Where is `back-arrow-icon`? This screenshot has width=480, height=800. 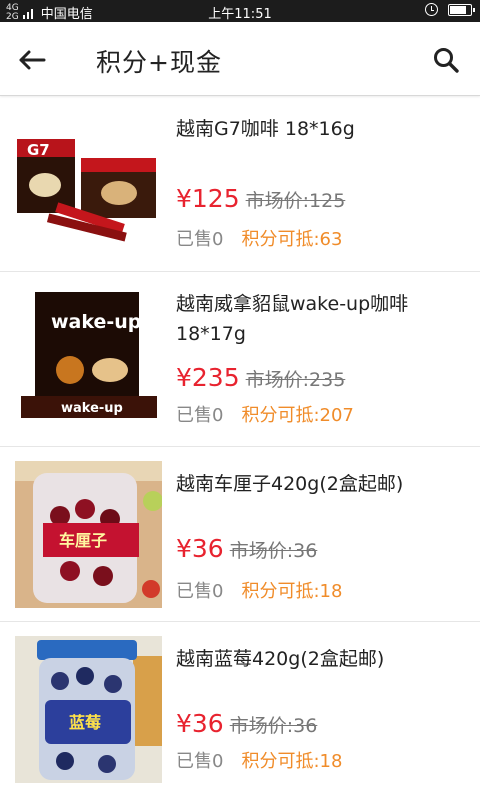 back-arrow-icon is located at coordinates (32, 60).